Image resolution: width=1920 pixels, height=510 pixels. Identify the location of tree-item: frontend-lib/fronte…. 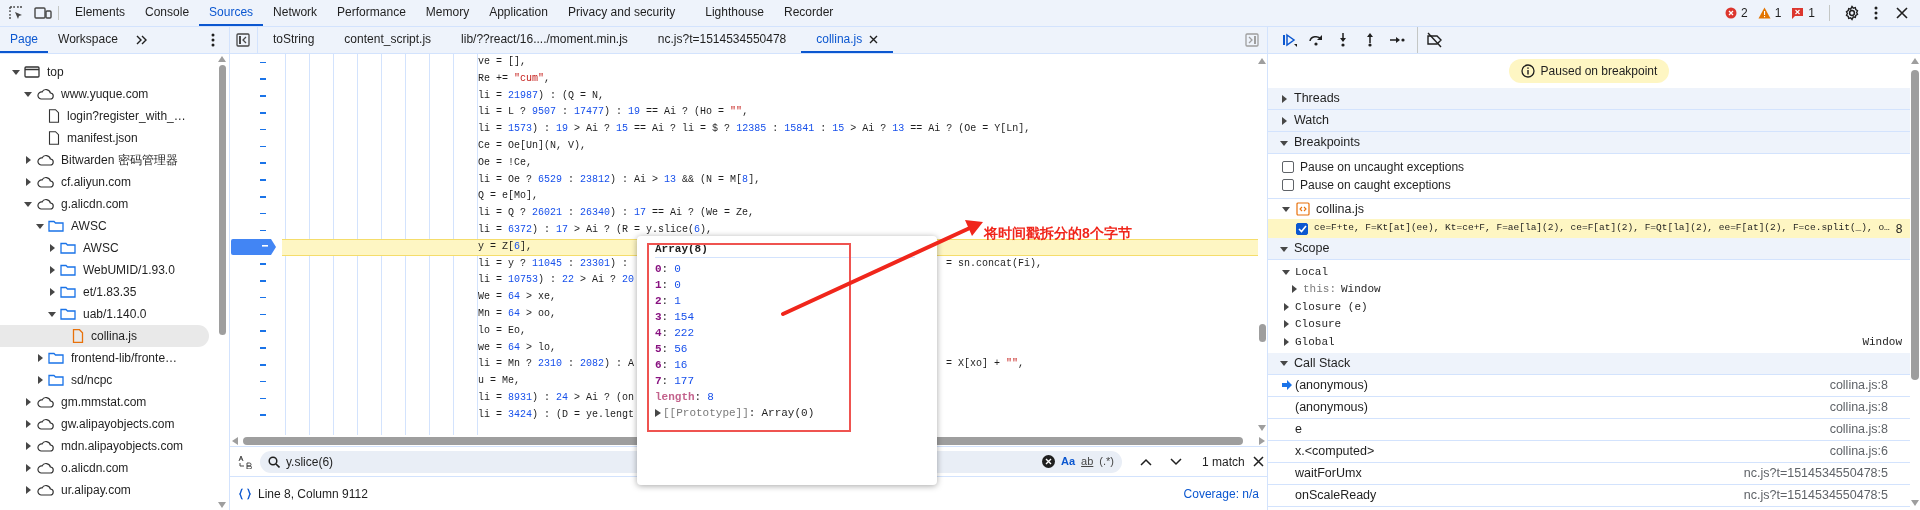
(104, 358).